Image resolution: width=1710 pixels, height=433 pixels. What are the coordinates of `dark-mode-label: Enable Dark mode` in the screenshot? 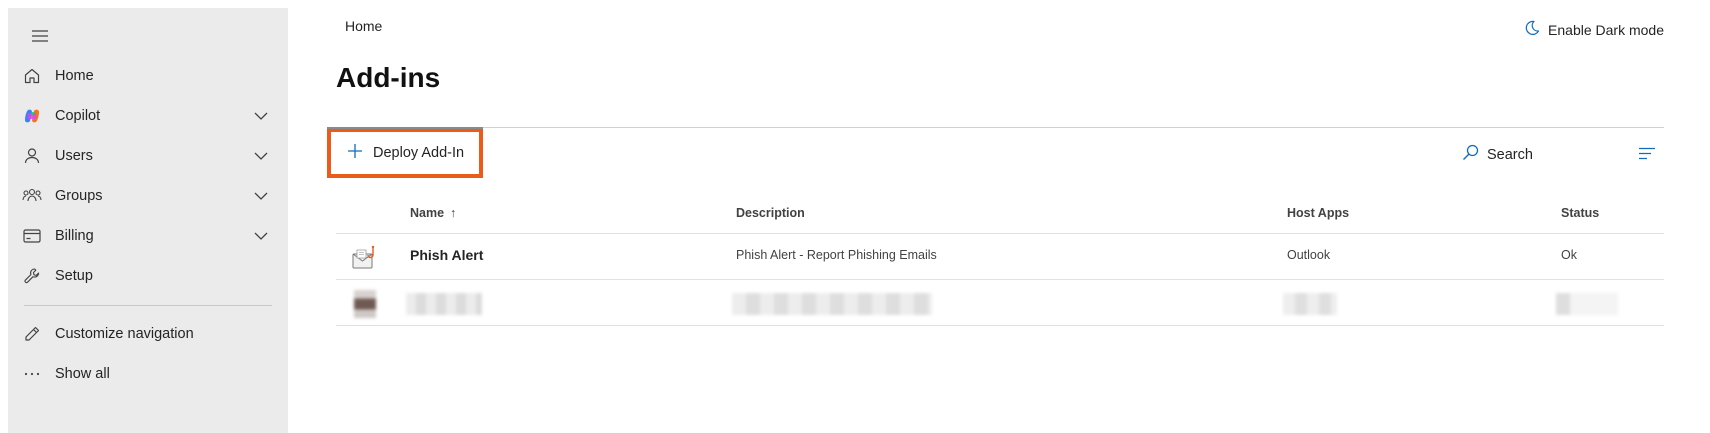 It's located at (1606, 29).